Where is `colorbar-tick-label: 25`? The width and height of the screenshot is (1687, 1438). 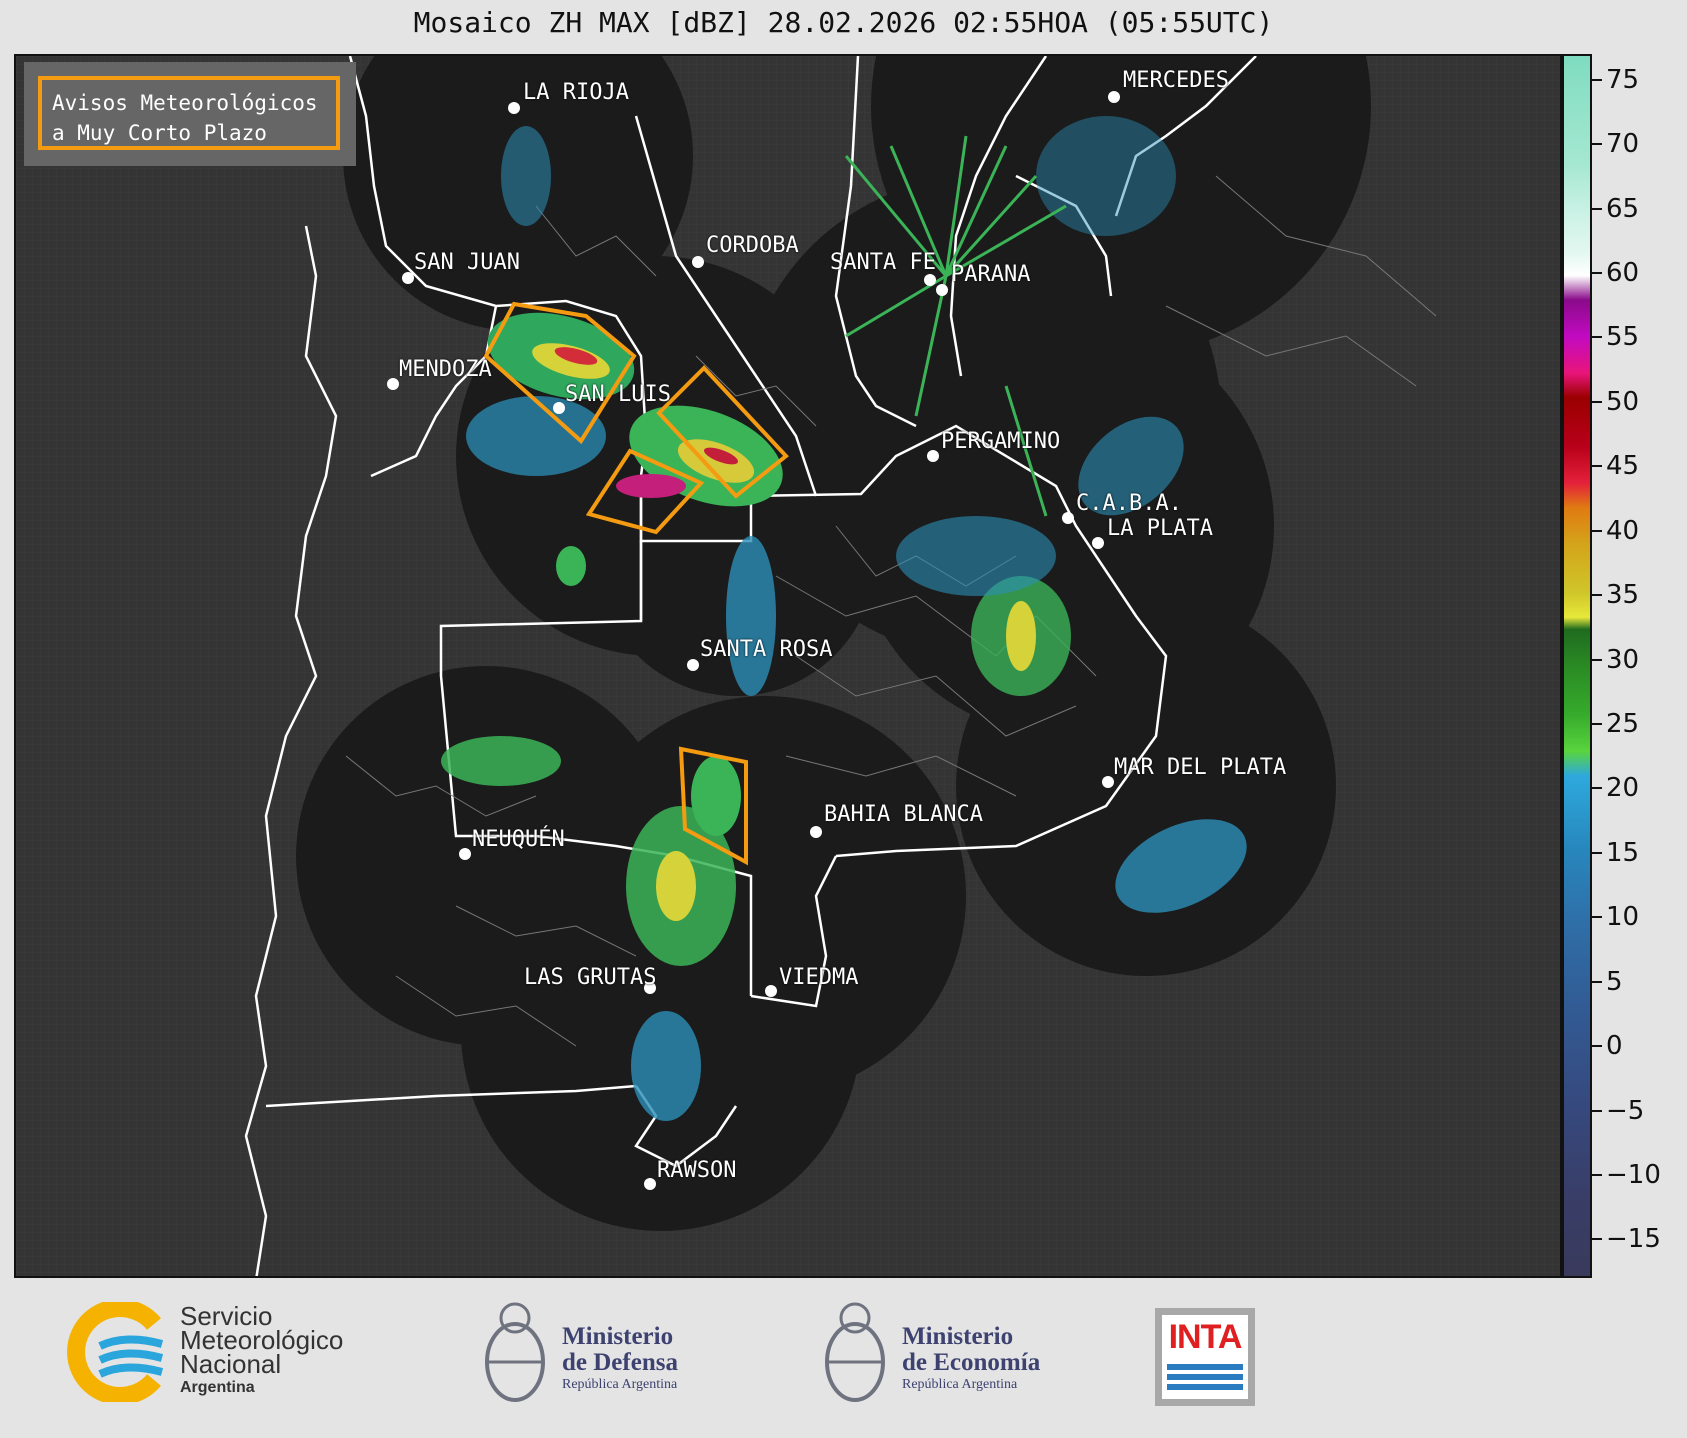 colorbar-tick-label: 25 is located at coordinates (1623, 723).